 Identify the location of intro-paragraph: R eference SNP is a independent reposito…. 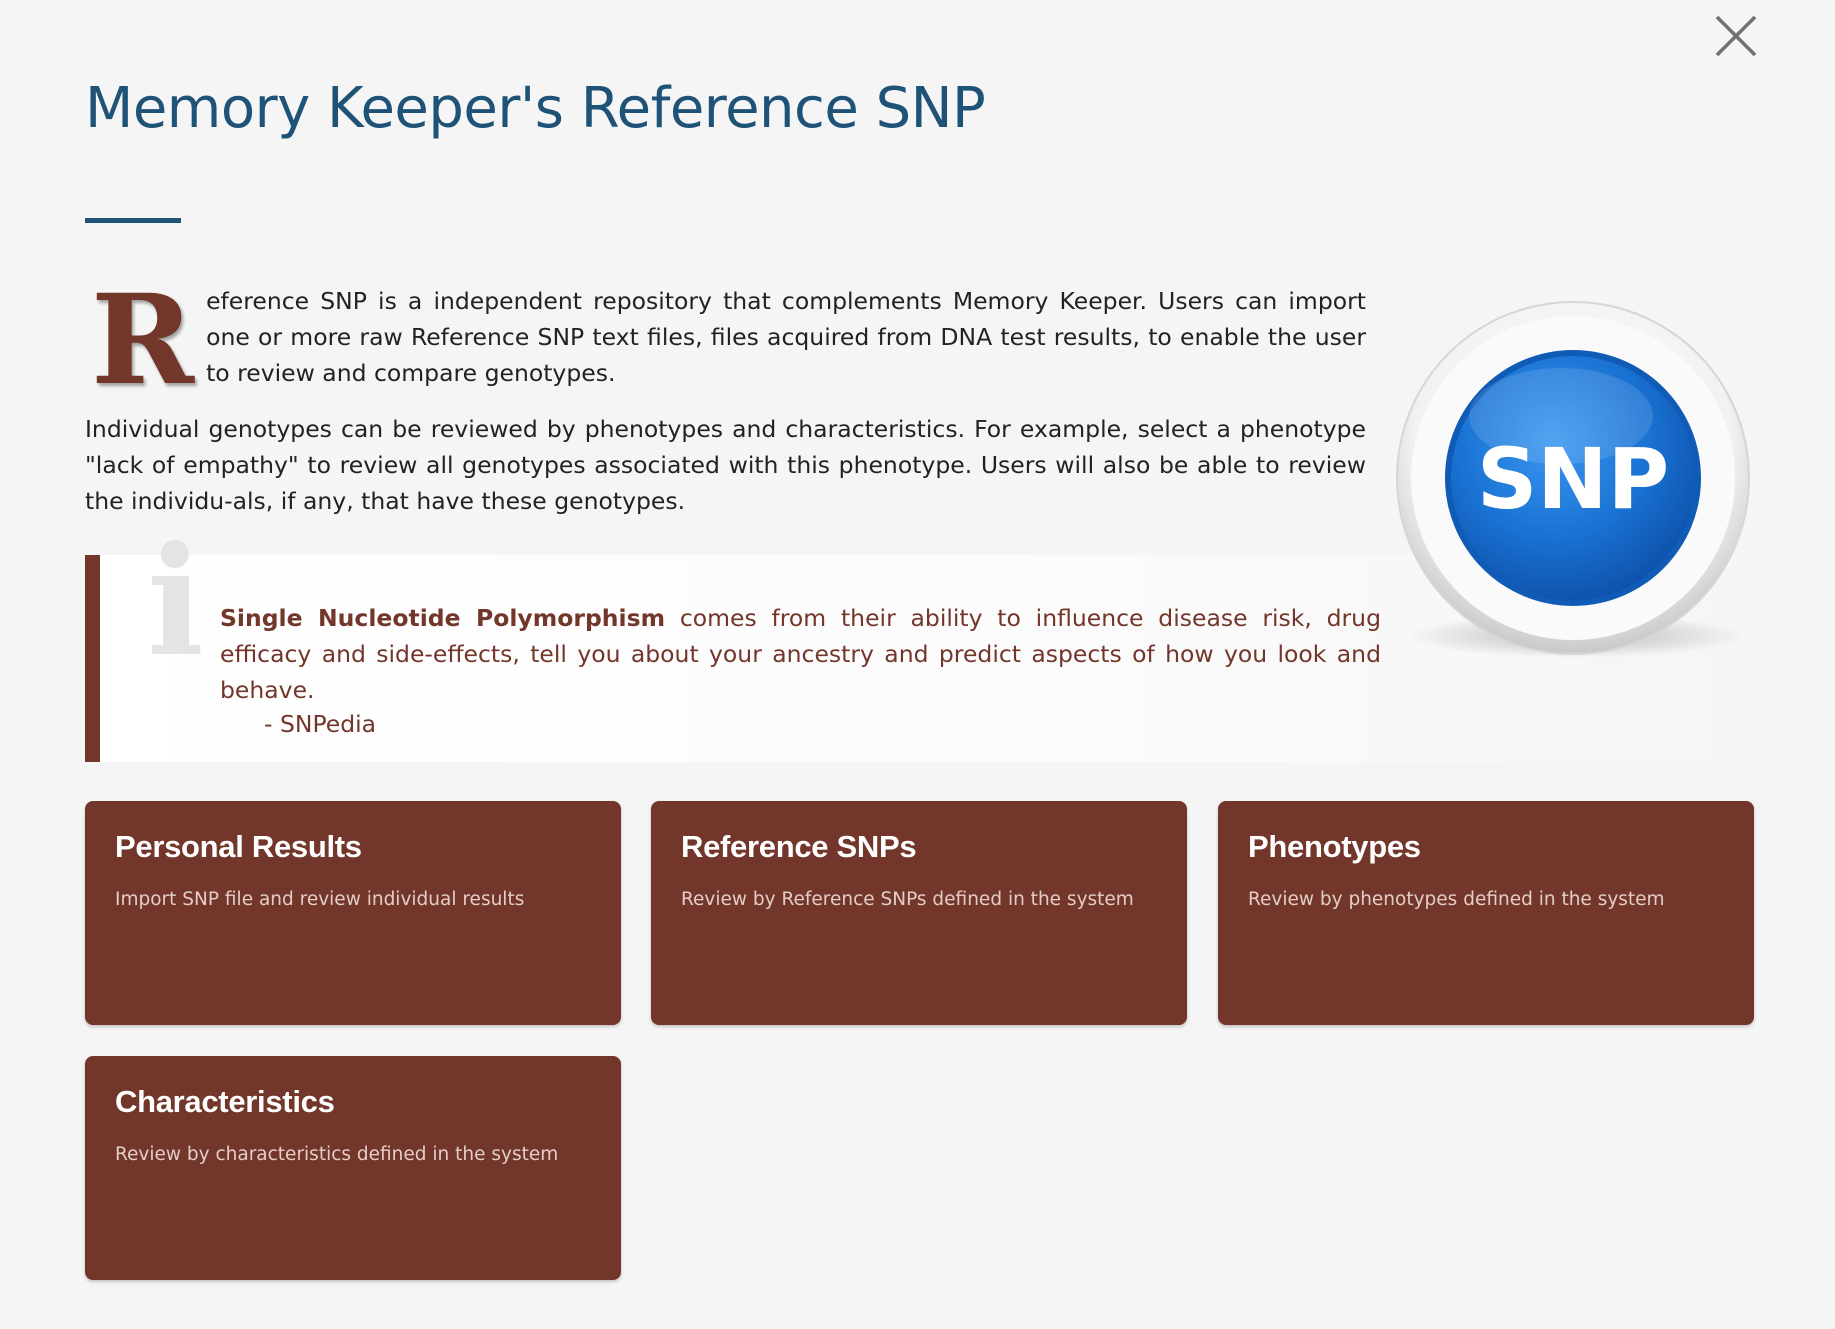
(725, 340).